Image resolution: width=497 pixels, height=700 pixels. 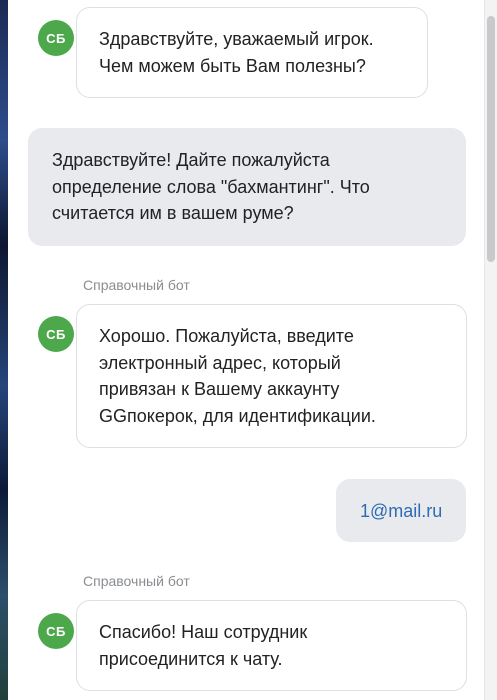 I want to click on scrollbar-thumb, so click(x=491, y=139).